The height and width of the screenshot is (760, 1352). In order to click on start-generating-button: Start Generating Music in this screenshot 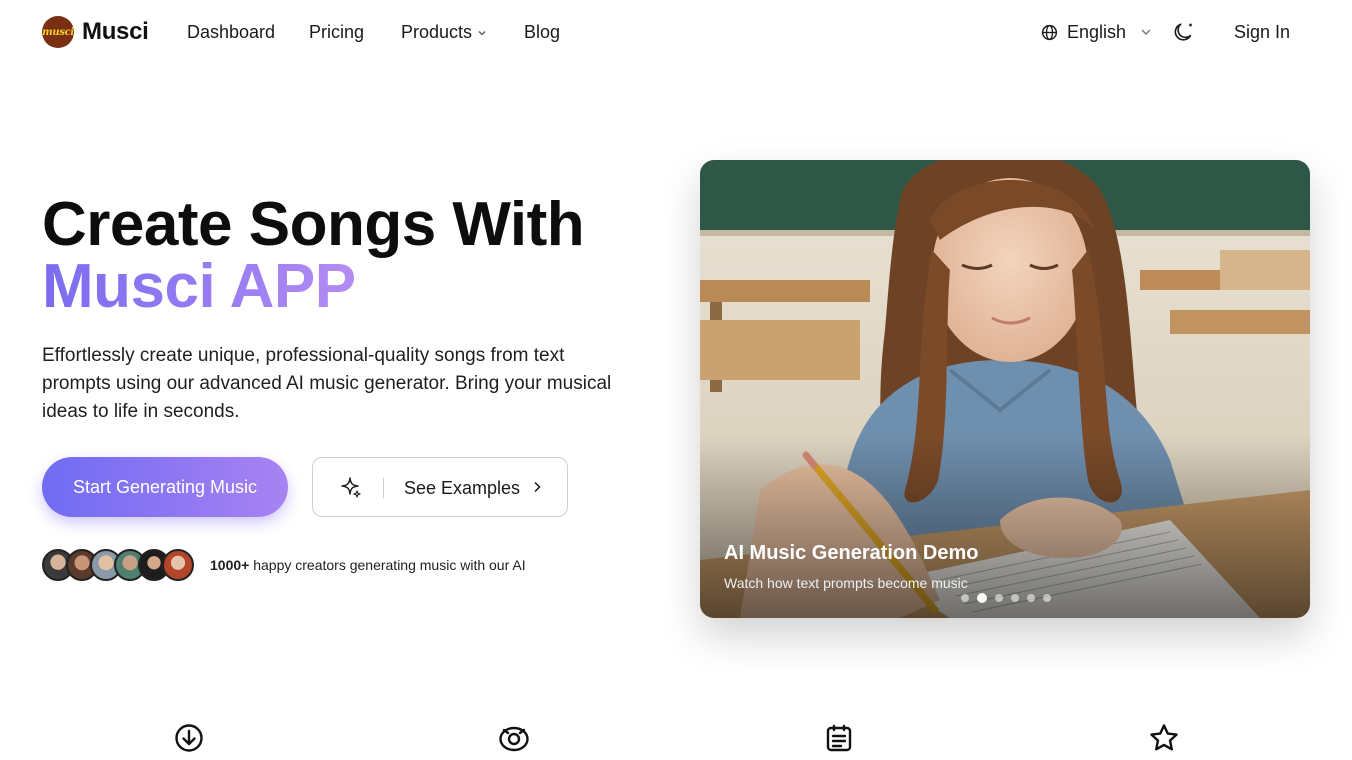, I will do `click(165, 487)`.